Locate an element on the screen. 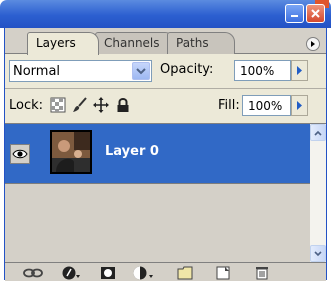 This screenshot has height=281, width=331. padlock-icon is located at coordinates (123, 105).